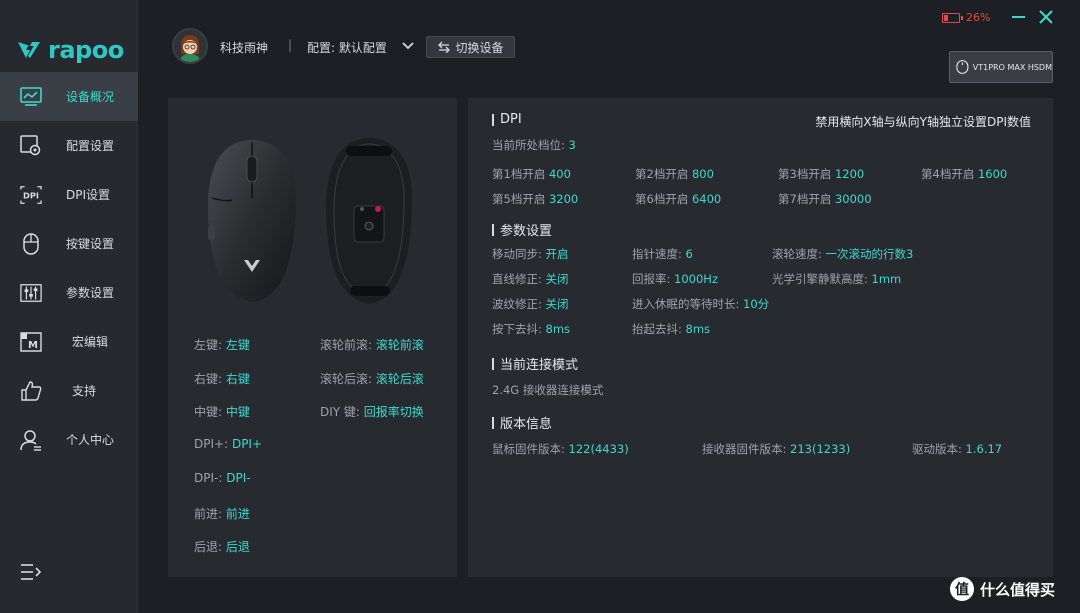 The width and height of the screenshot is (1080, 613). What do you see at coordinates (70, 50) in the screenshot?
I see `rapoo-logo: rapoo` at bounding box center [70, 50].